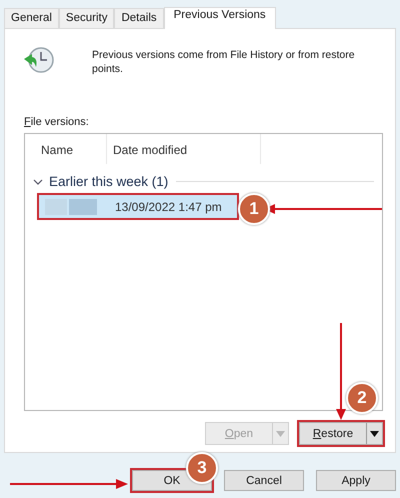 The image size is (400, 498). What do you see at coordinates (374, 433) in the screenshot?
I see `caret-icon` at bounding box center [374, 433].